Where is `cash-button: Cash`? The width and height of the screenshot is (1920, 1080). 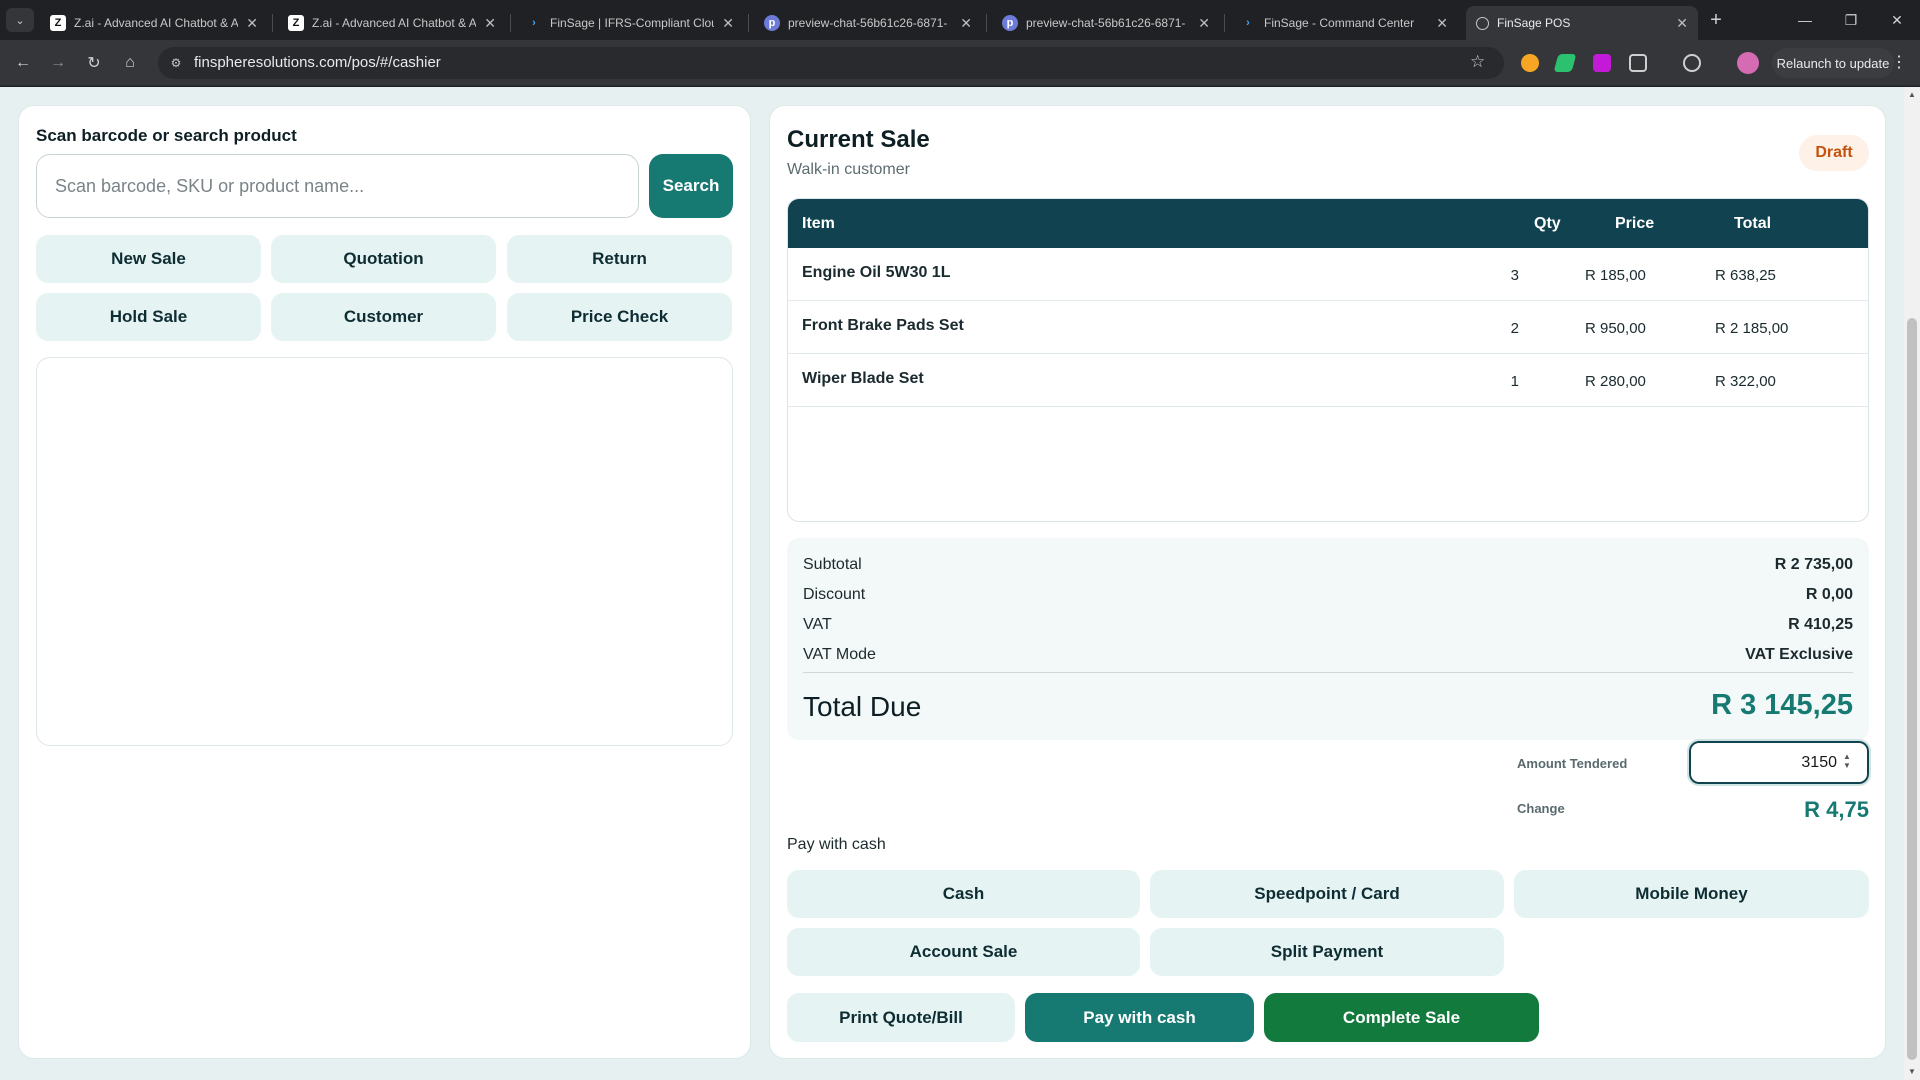 cash-button: Cash is located at coordinates (963, 894).